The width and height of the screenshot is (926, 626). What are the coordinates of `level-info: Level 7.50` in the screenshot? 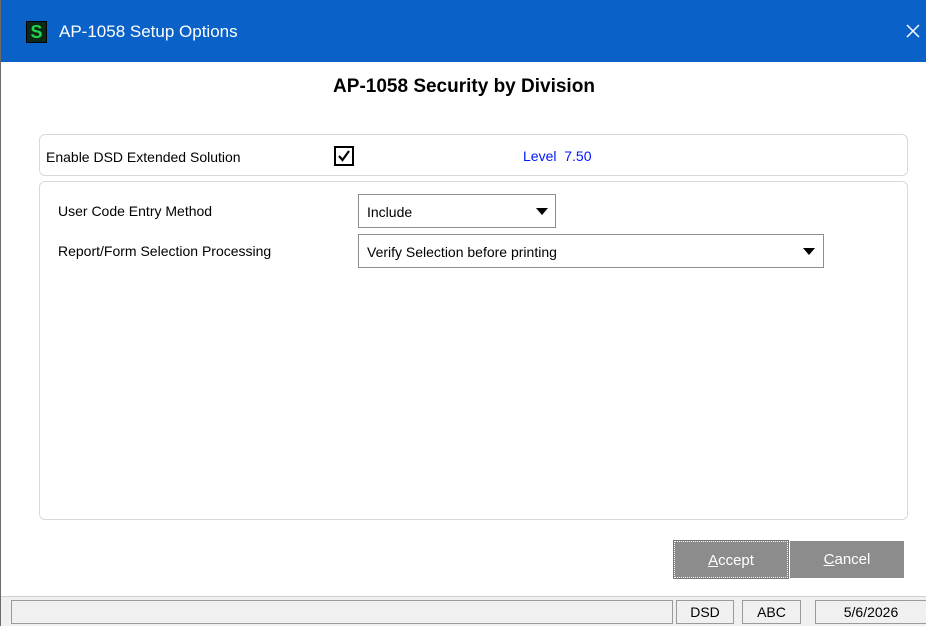 It's located at (557, 156).